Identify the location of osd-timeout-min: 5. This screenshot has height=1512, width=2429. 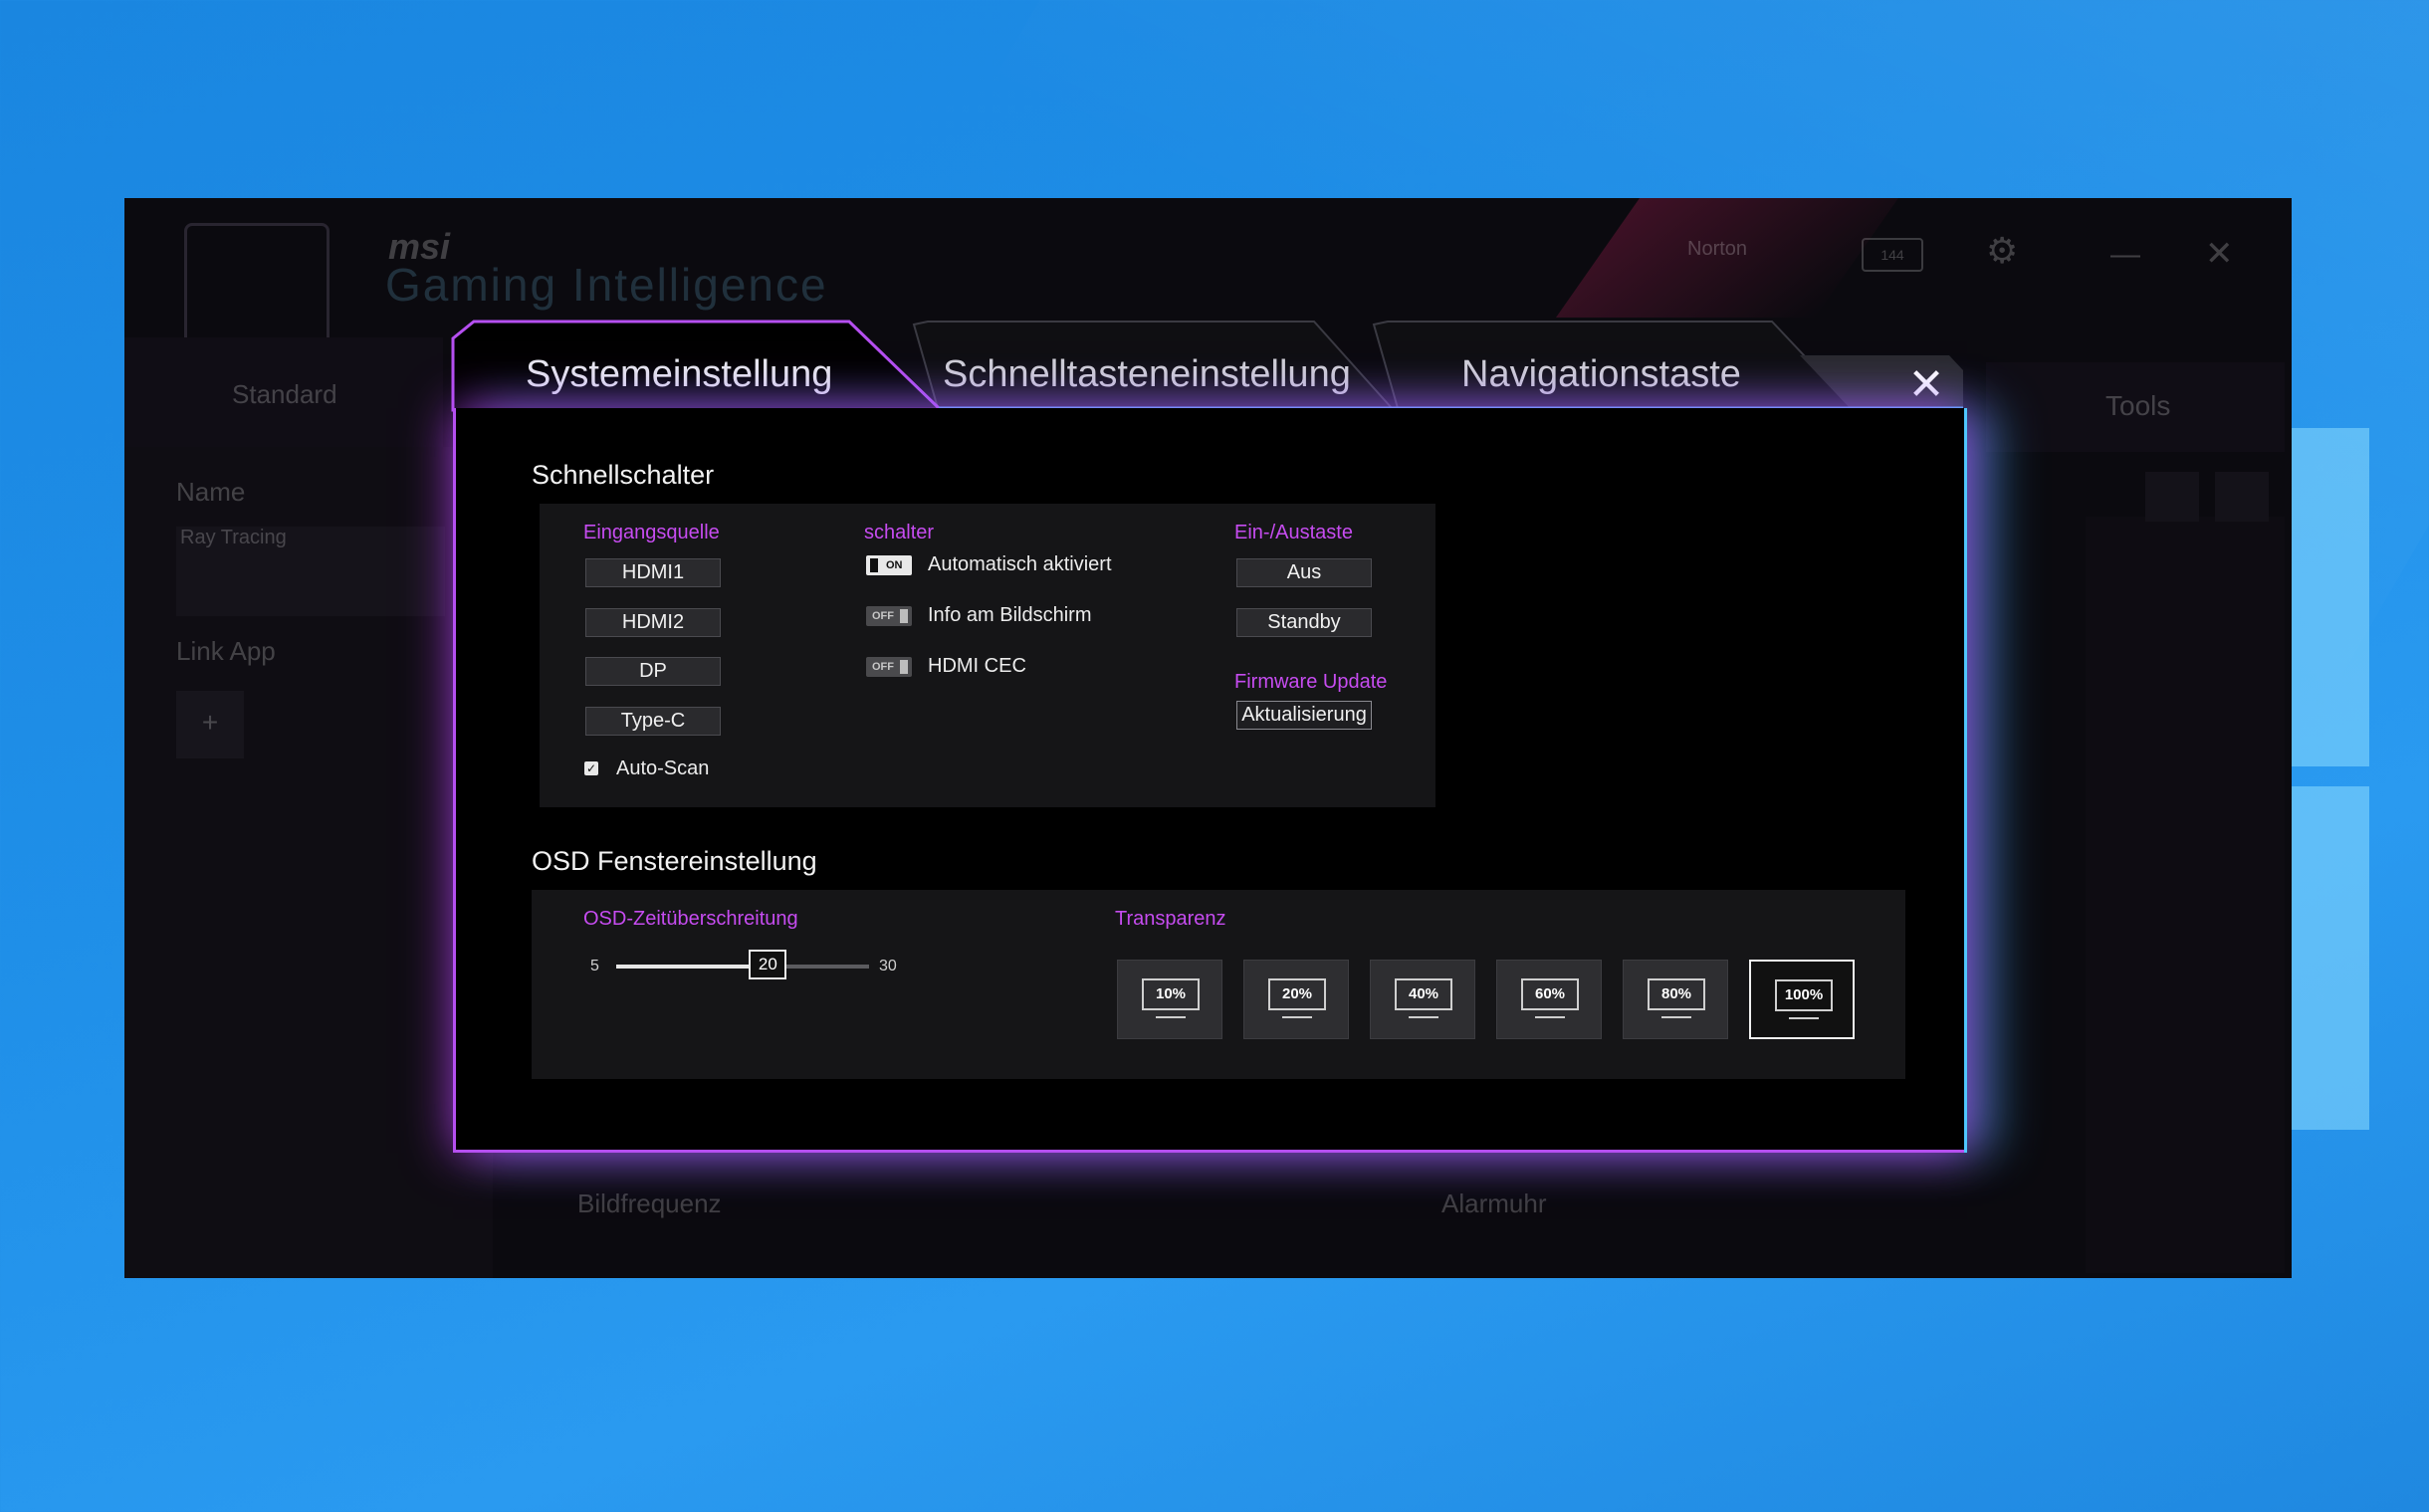
(594, 966).